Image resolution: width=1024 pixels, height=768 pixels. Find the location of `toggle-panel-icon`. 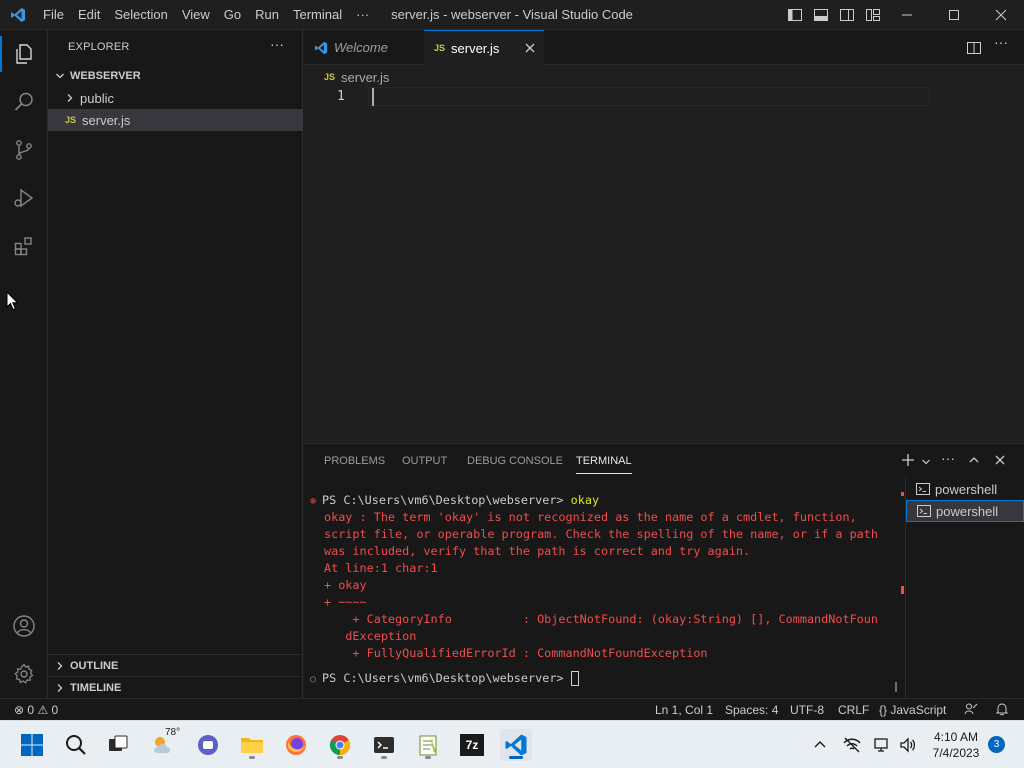

toggle-panel-icon is located at coordinates (821, 15).